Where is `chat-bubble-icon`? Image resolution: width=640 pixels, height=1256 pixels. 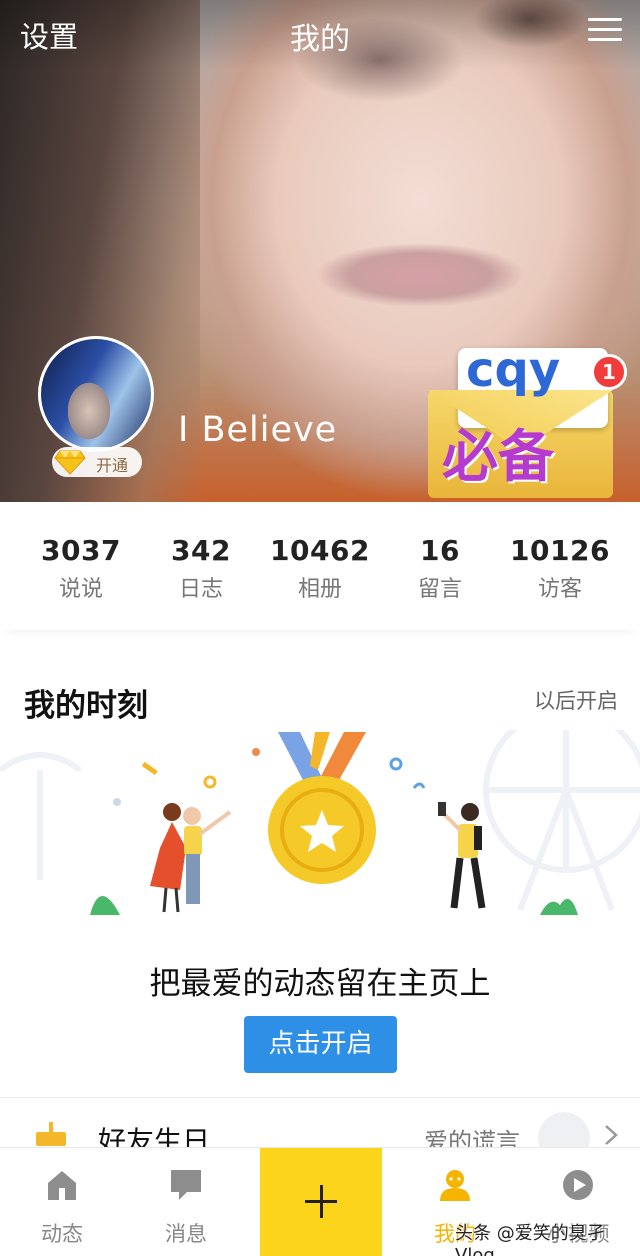
chat-bubble-icon is located at coordinates (186, 1185).